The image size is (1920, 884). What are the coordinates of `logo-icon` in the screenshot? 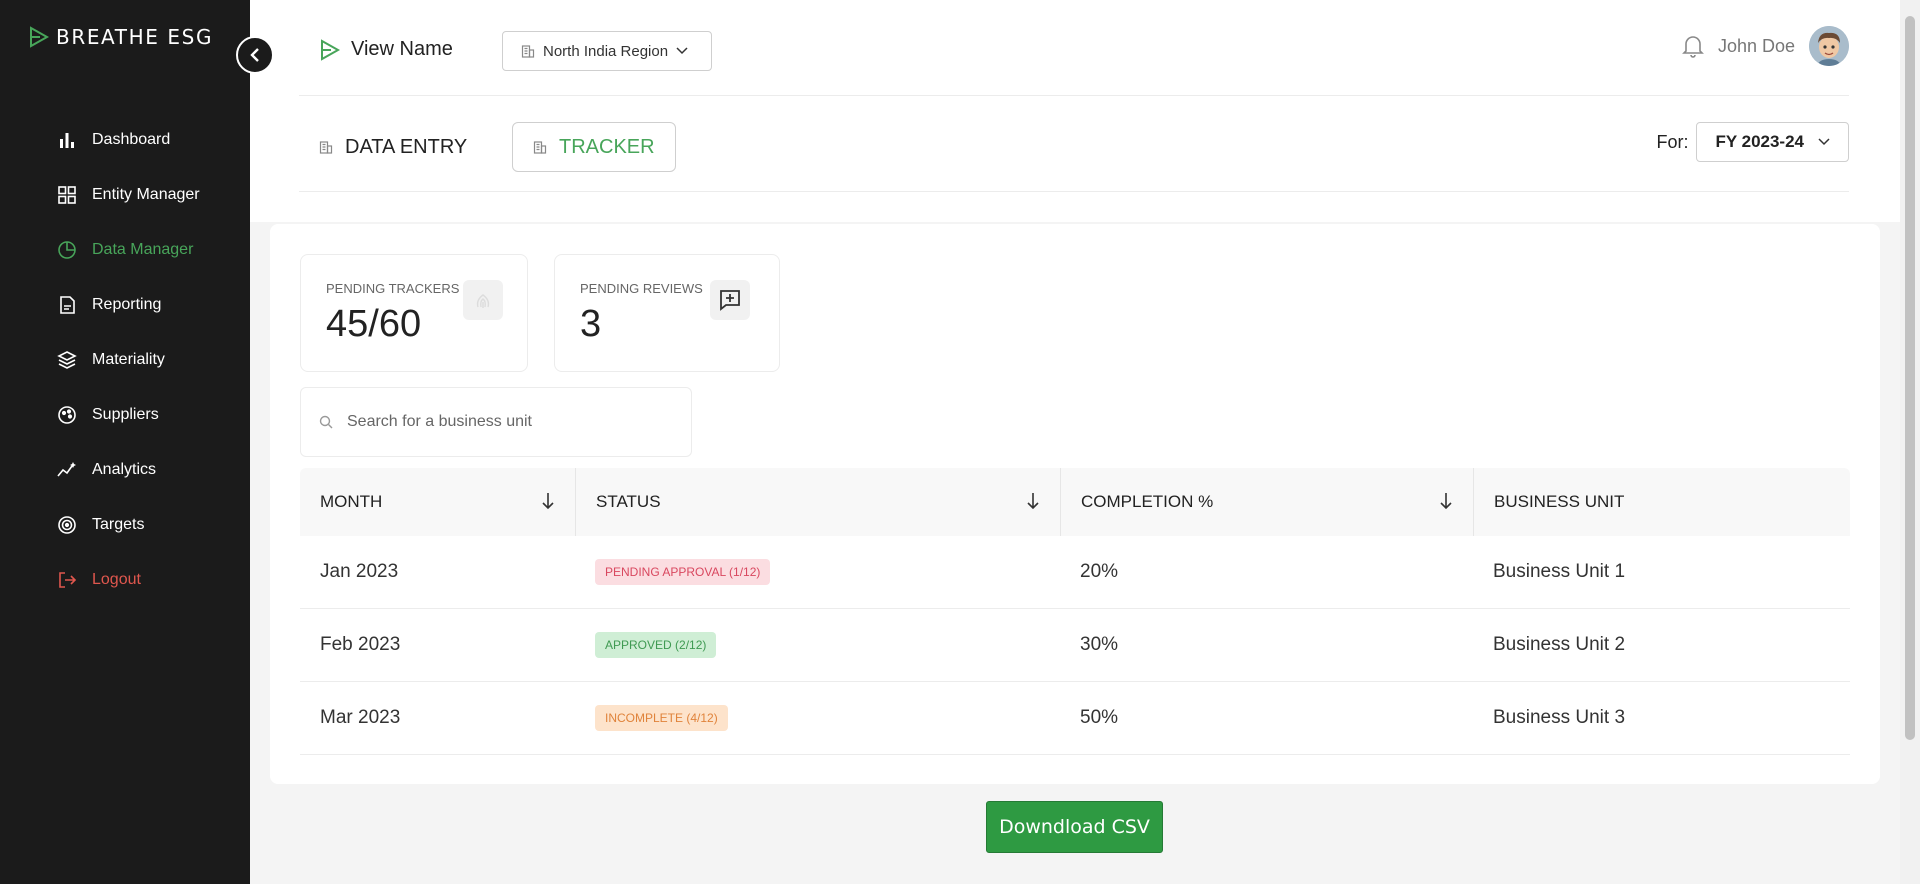 It's located at (40, 37).